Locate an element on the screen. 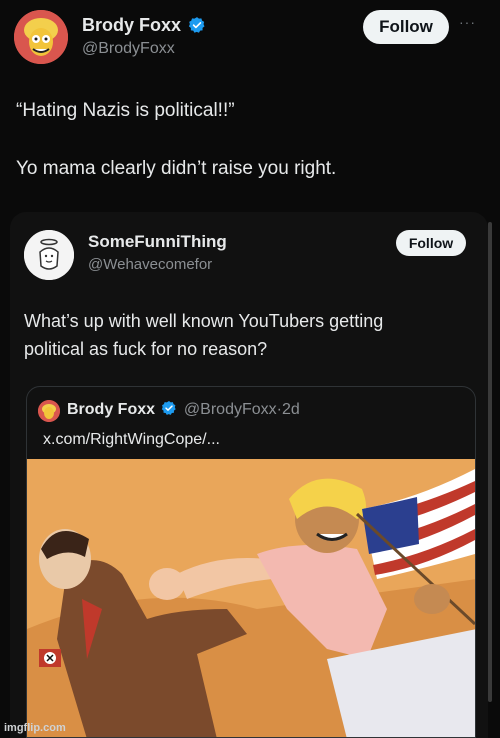 The width and height of the screenshot is (500, 738). follow-button: Follow is located at coordinates (406, 27).